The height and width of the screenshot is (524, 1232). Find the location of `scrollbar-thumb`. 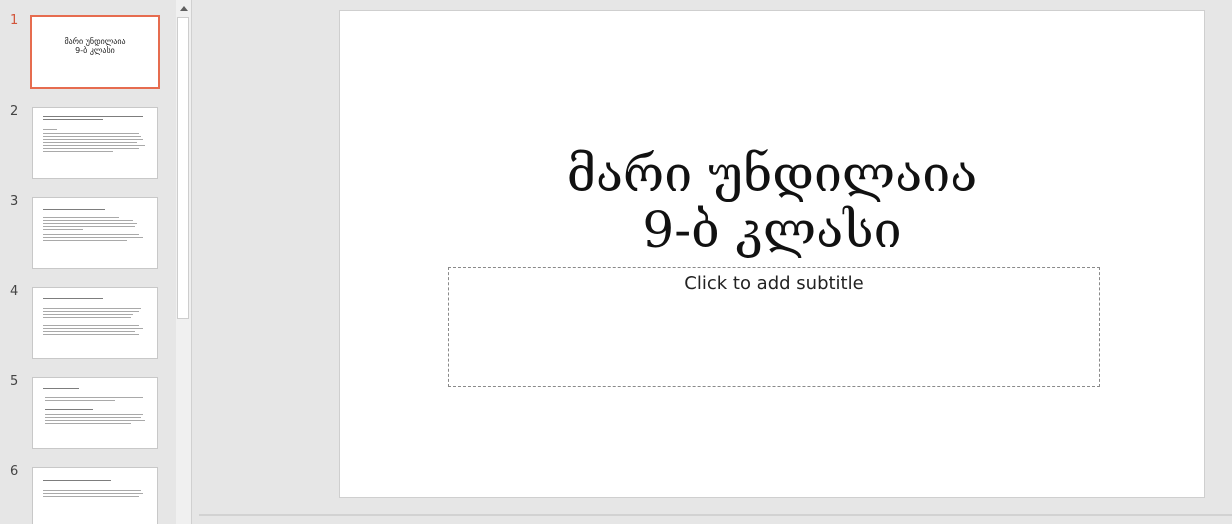

scrollbar-thumb is located at coordinates (183, 168).